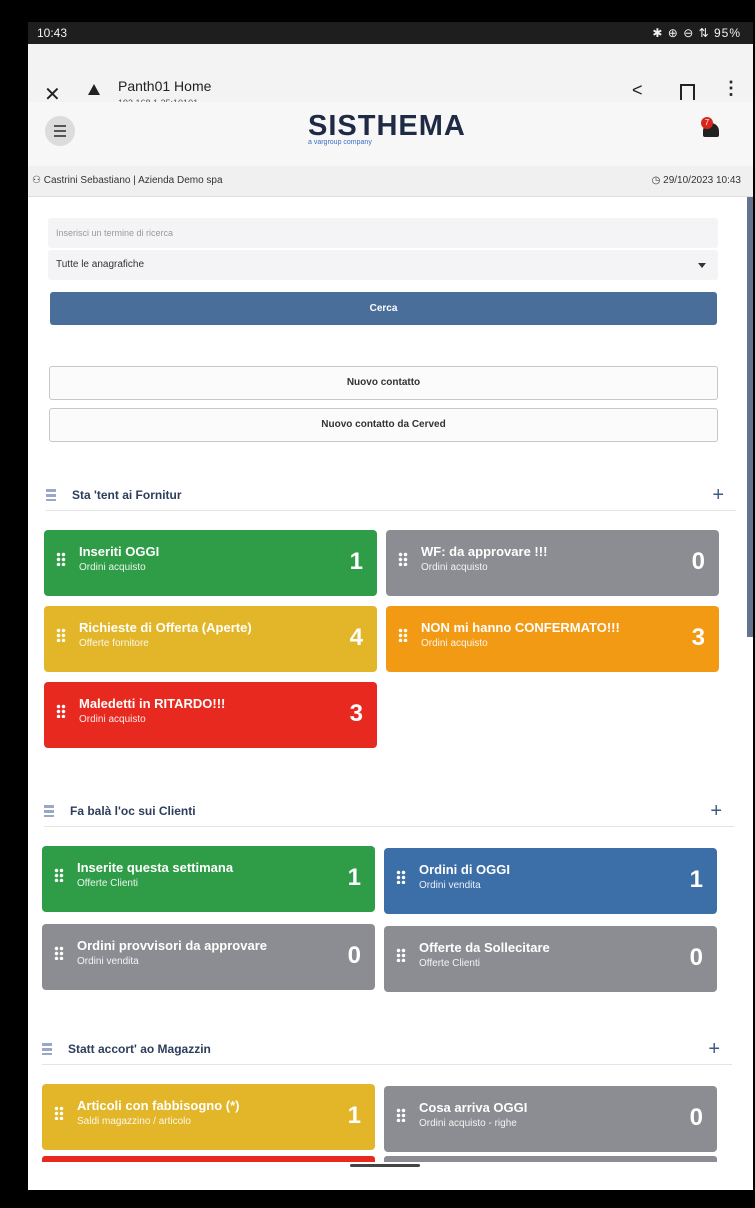 The image size is (755, 1208). Describe the element at coordinates (750, 417) in the screenshot. I see `scrollbar` at that location.